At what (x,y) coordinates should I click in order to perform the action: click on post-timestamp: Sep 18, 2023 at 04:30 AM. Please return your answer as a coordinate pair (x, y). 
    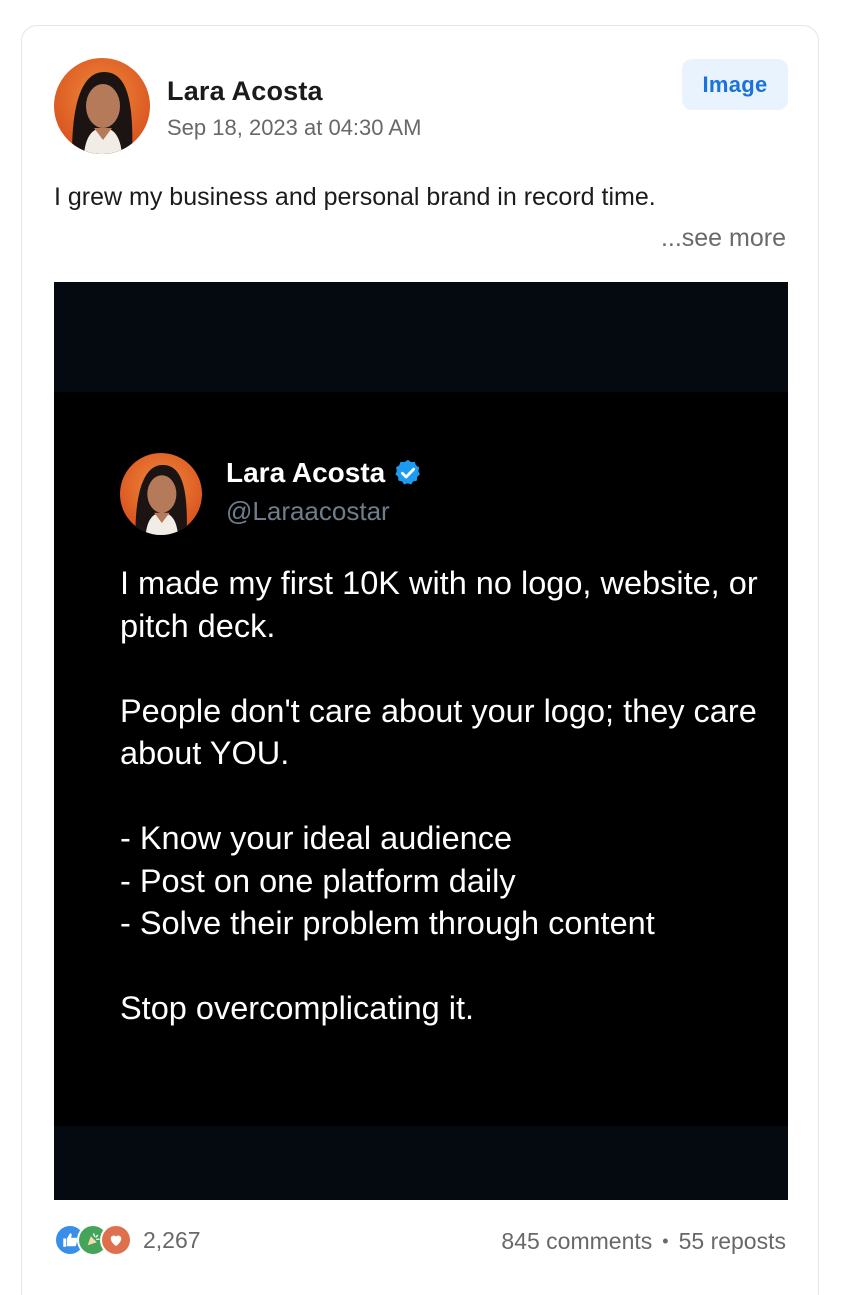
    Looking at the image, I should click on (294, 127).